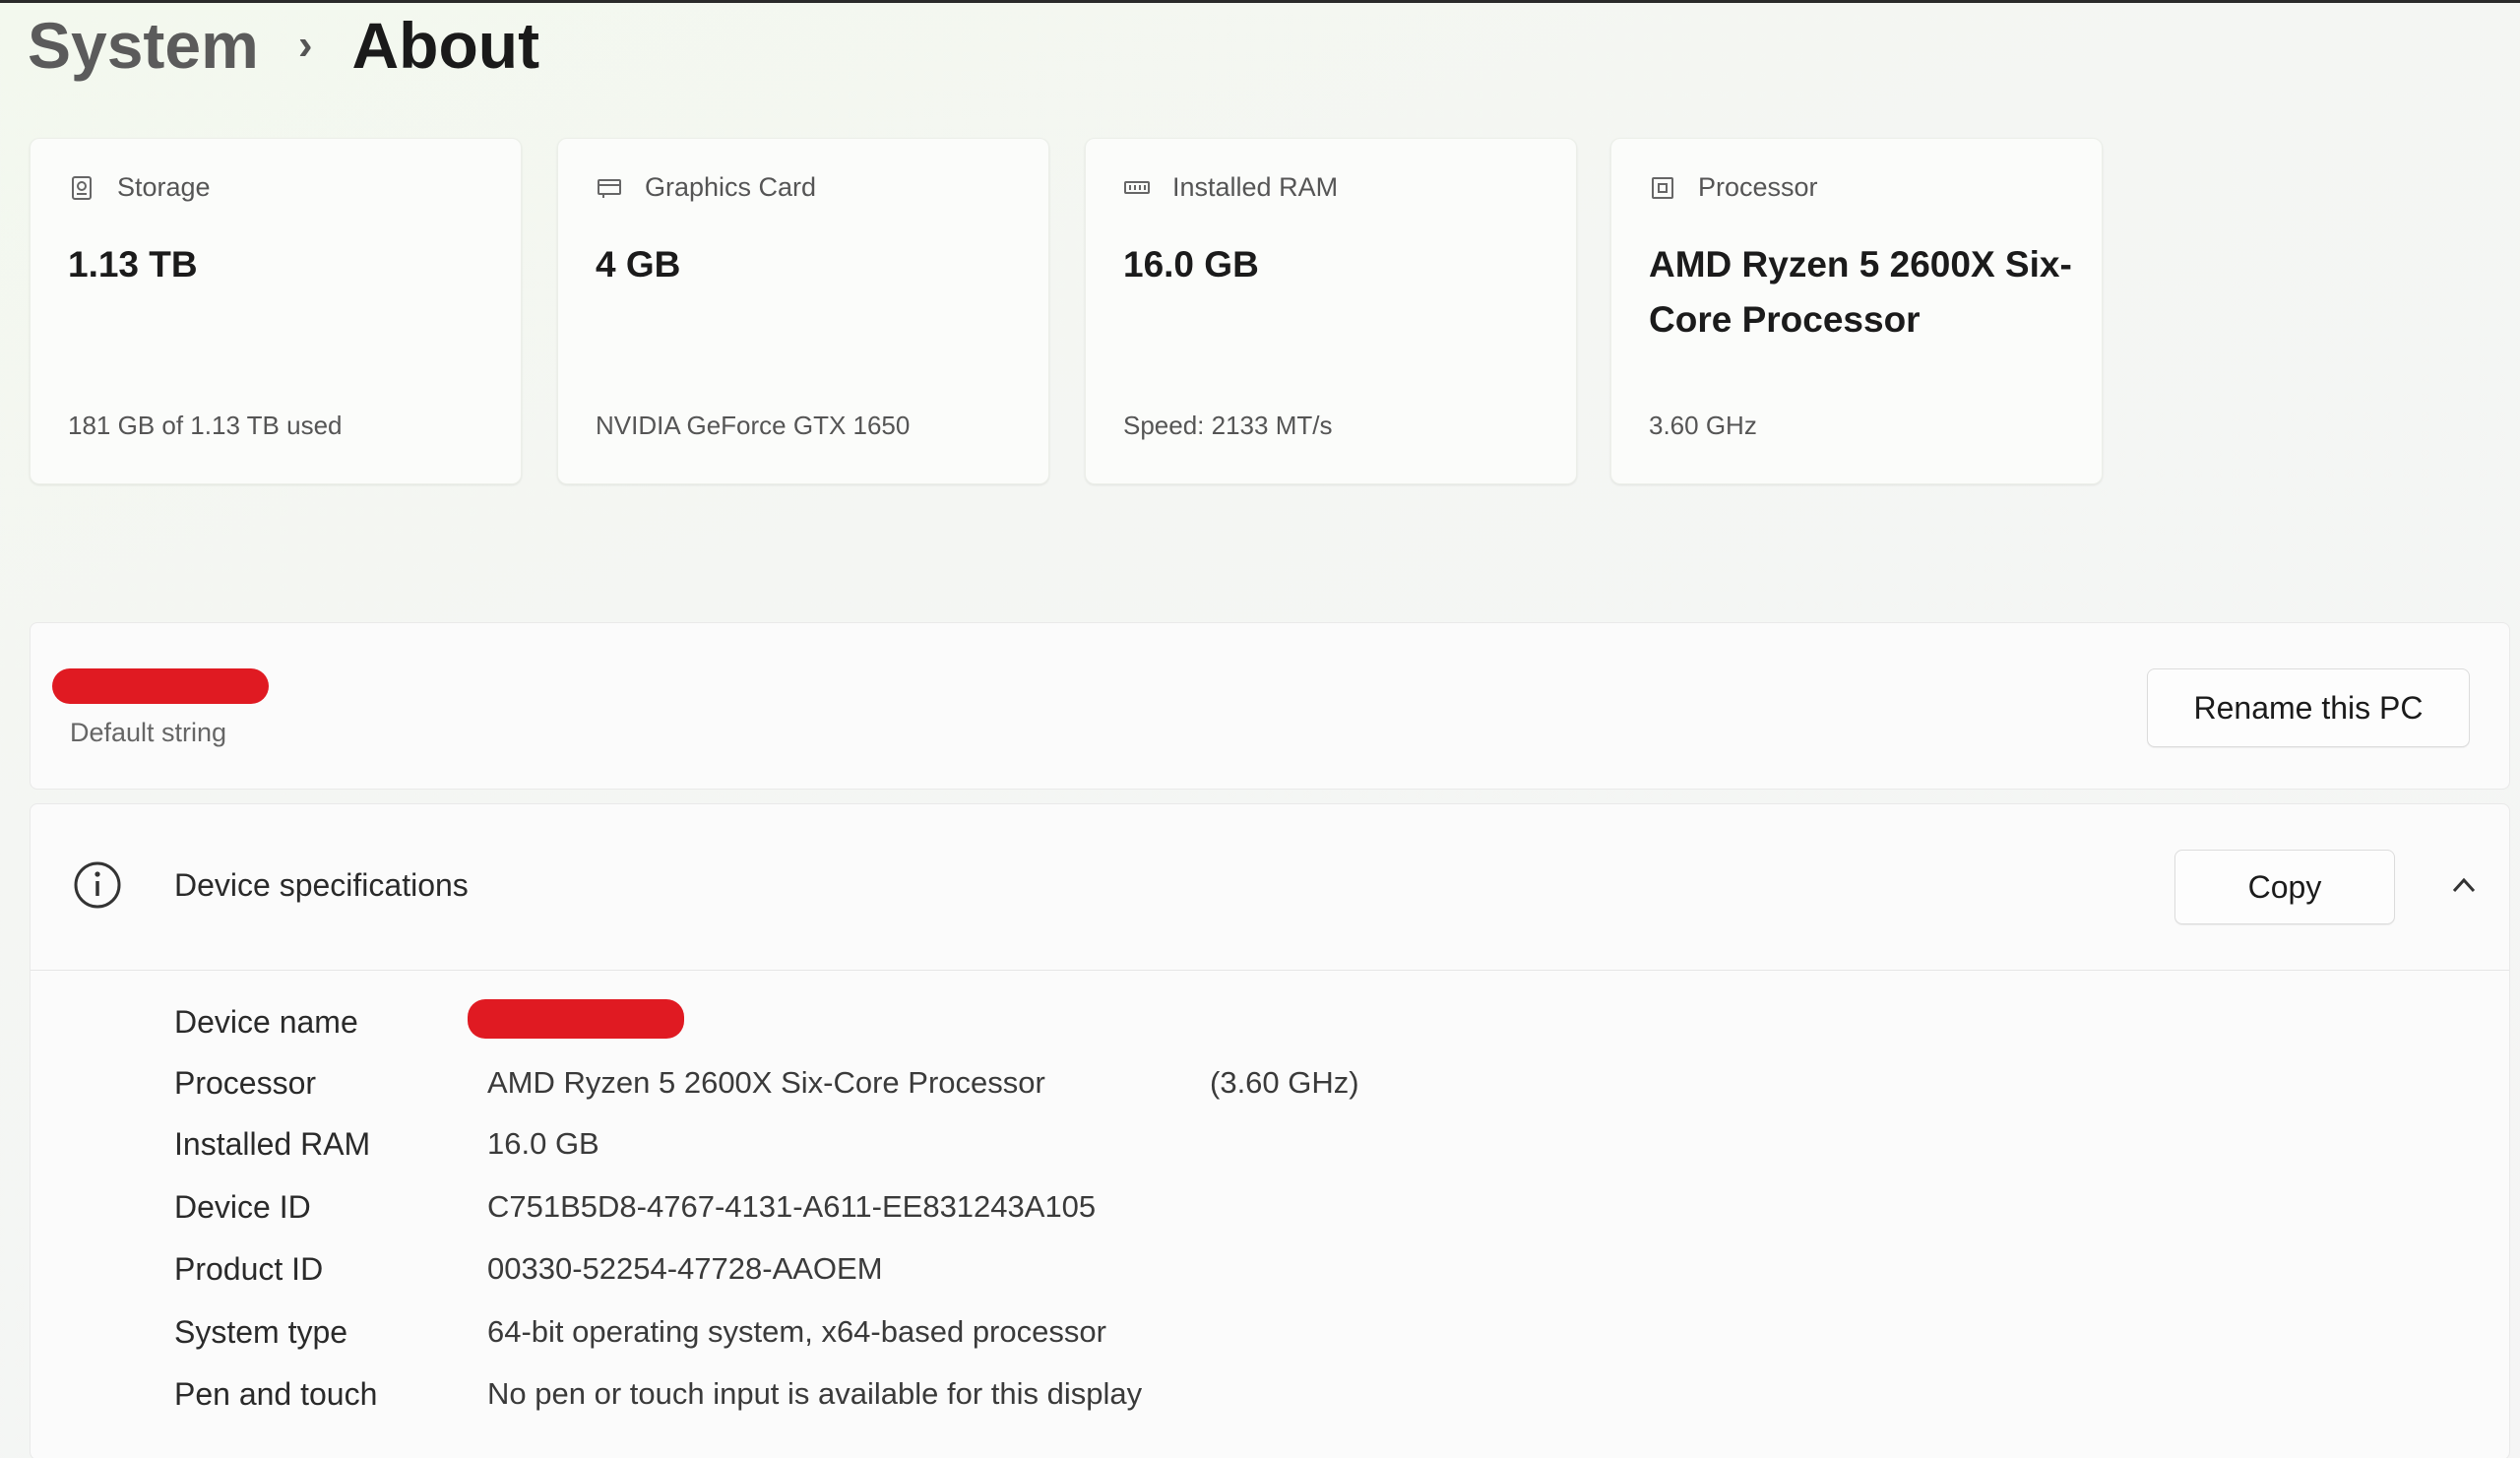  What do you see at coordinates (133, 264) in the screenshot?
I see `storage-value: 1.13 TB` at bounding box center [133, 264].